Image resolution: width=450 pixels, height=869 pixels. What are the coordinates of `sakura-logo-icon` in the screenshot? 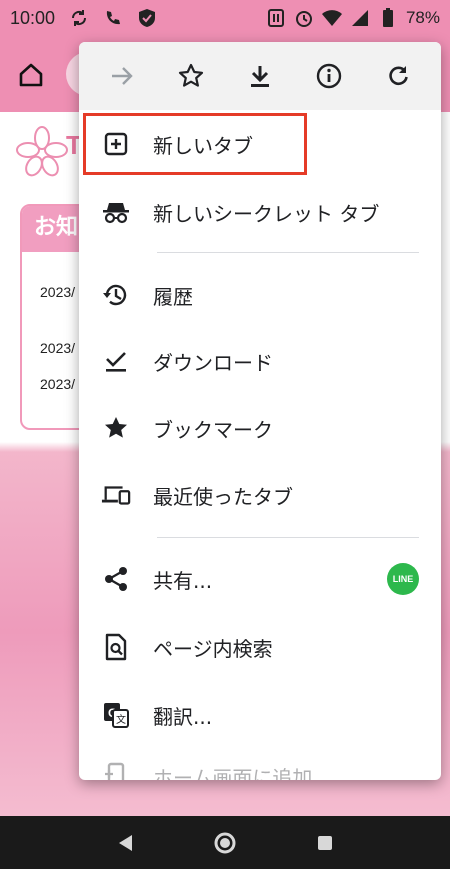 It's located at (42, 152).